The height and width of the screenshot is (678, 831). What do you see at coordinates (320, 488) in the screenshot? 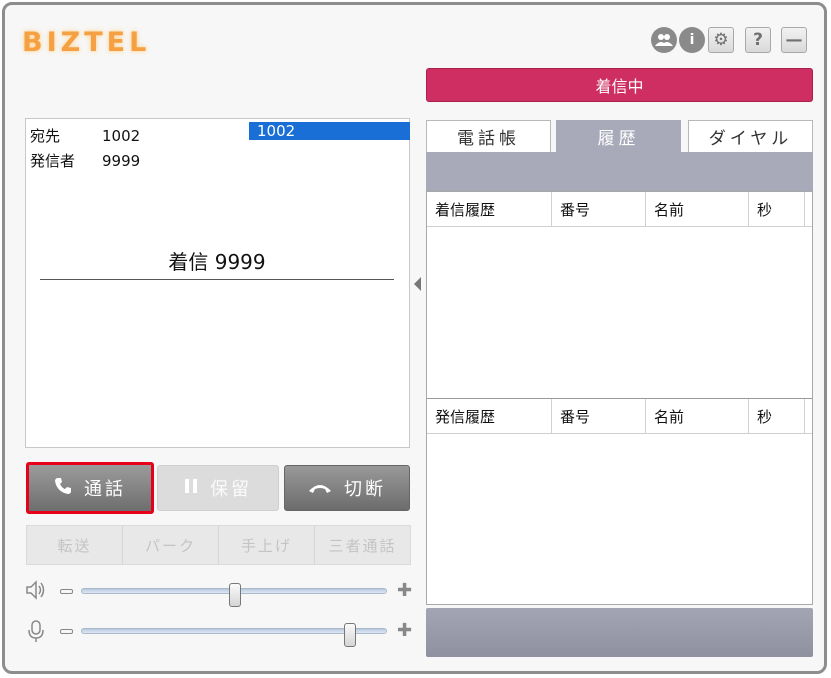
I see `hangup-phone-icon` at bounding box center [320, 488].